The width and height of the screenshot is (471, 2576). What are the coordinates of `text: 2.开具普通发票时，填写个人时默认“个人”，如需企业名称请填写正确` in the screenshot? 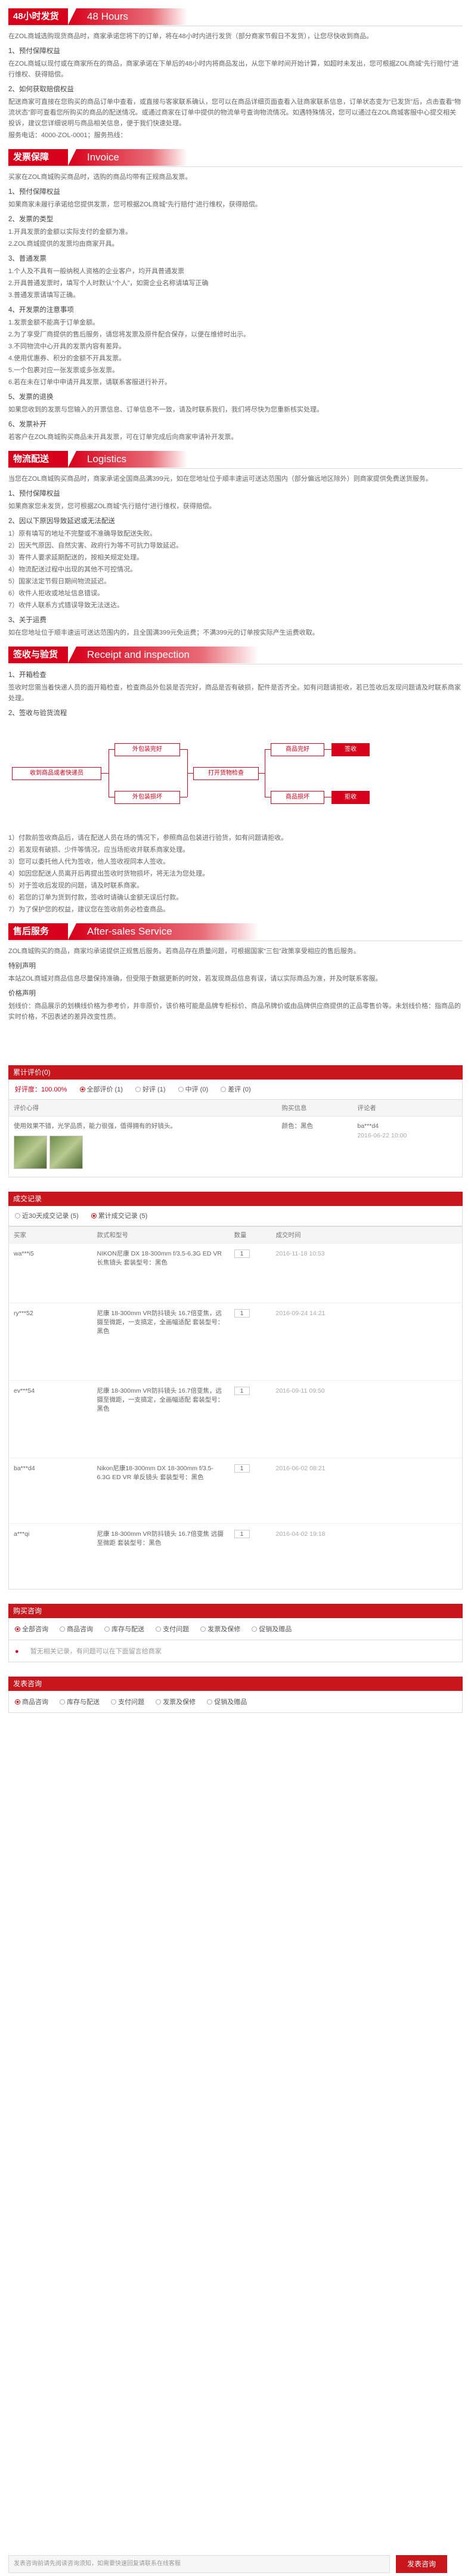 It's located at (108, 283).